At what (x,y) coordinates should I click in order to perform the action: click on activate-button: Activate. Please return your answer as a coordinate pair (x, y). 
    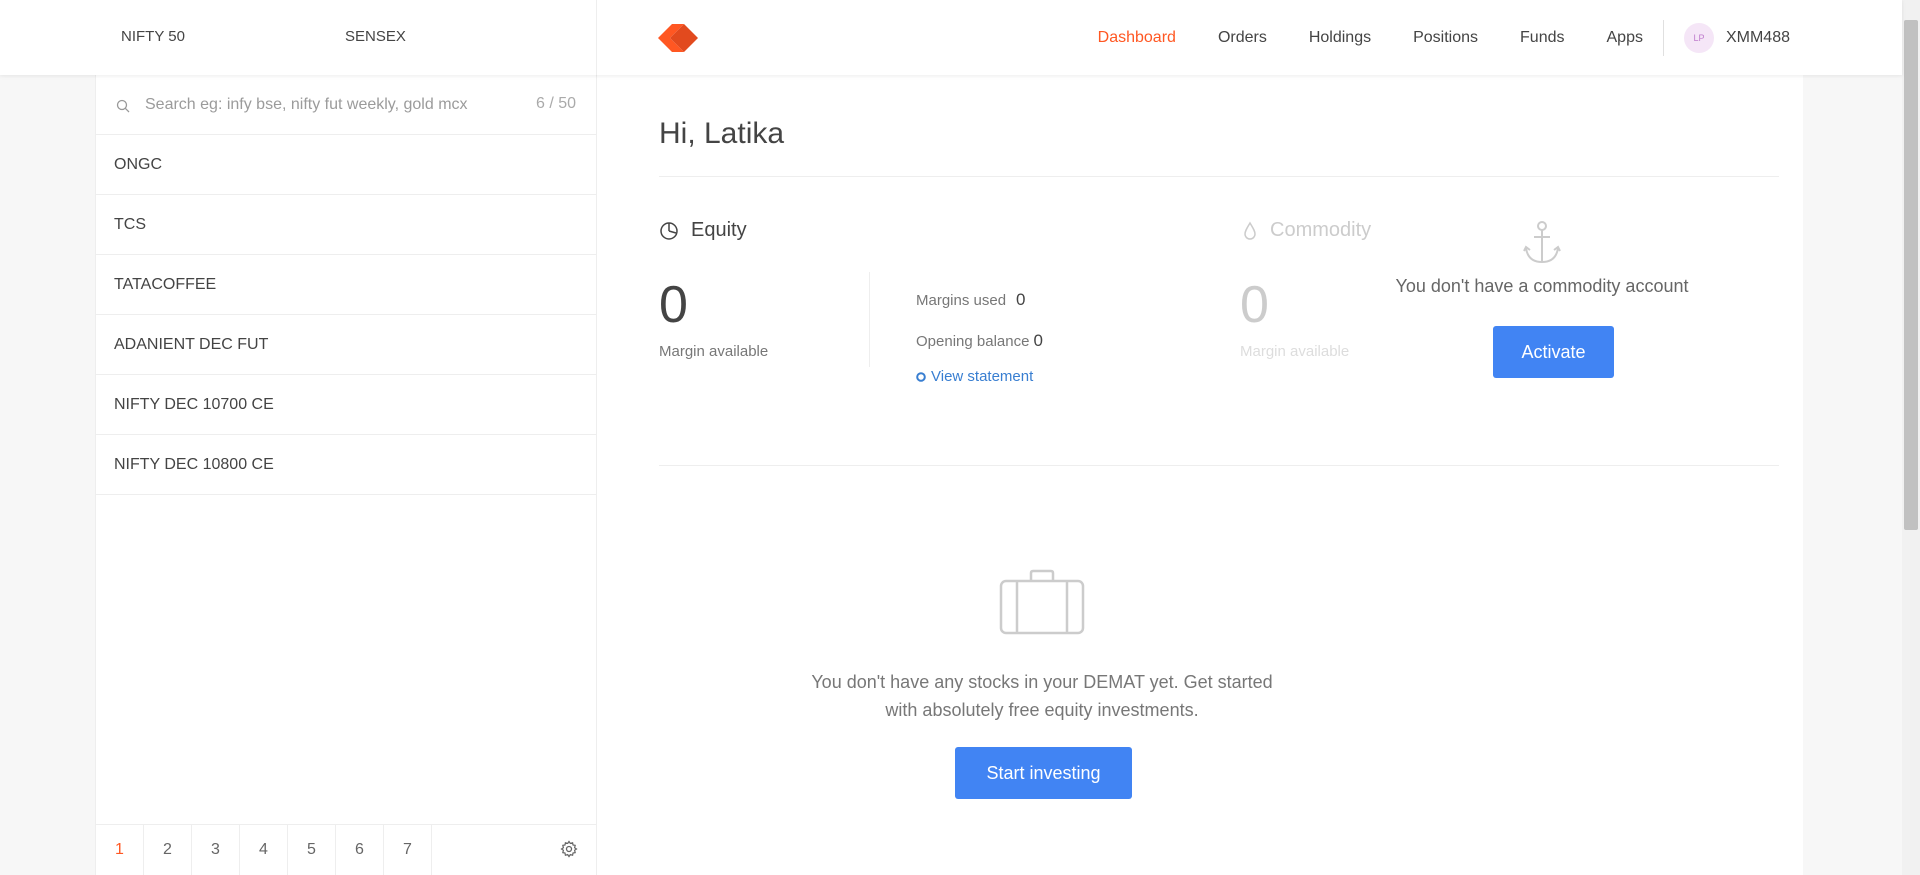
    Looking at the image, I should click on (1553, 352).